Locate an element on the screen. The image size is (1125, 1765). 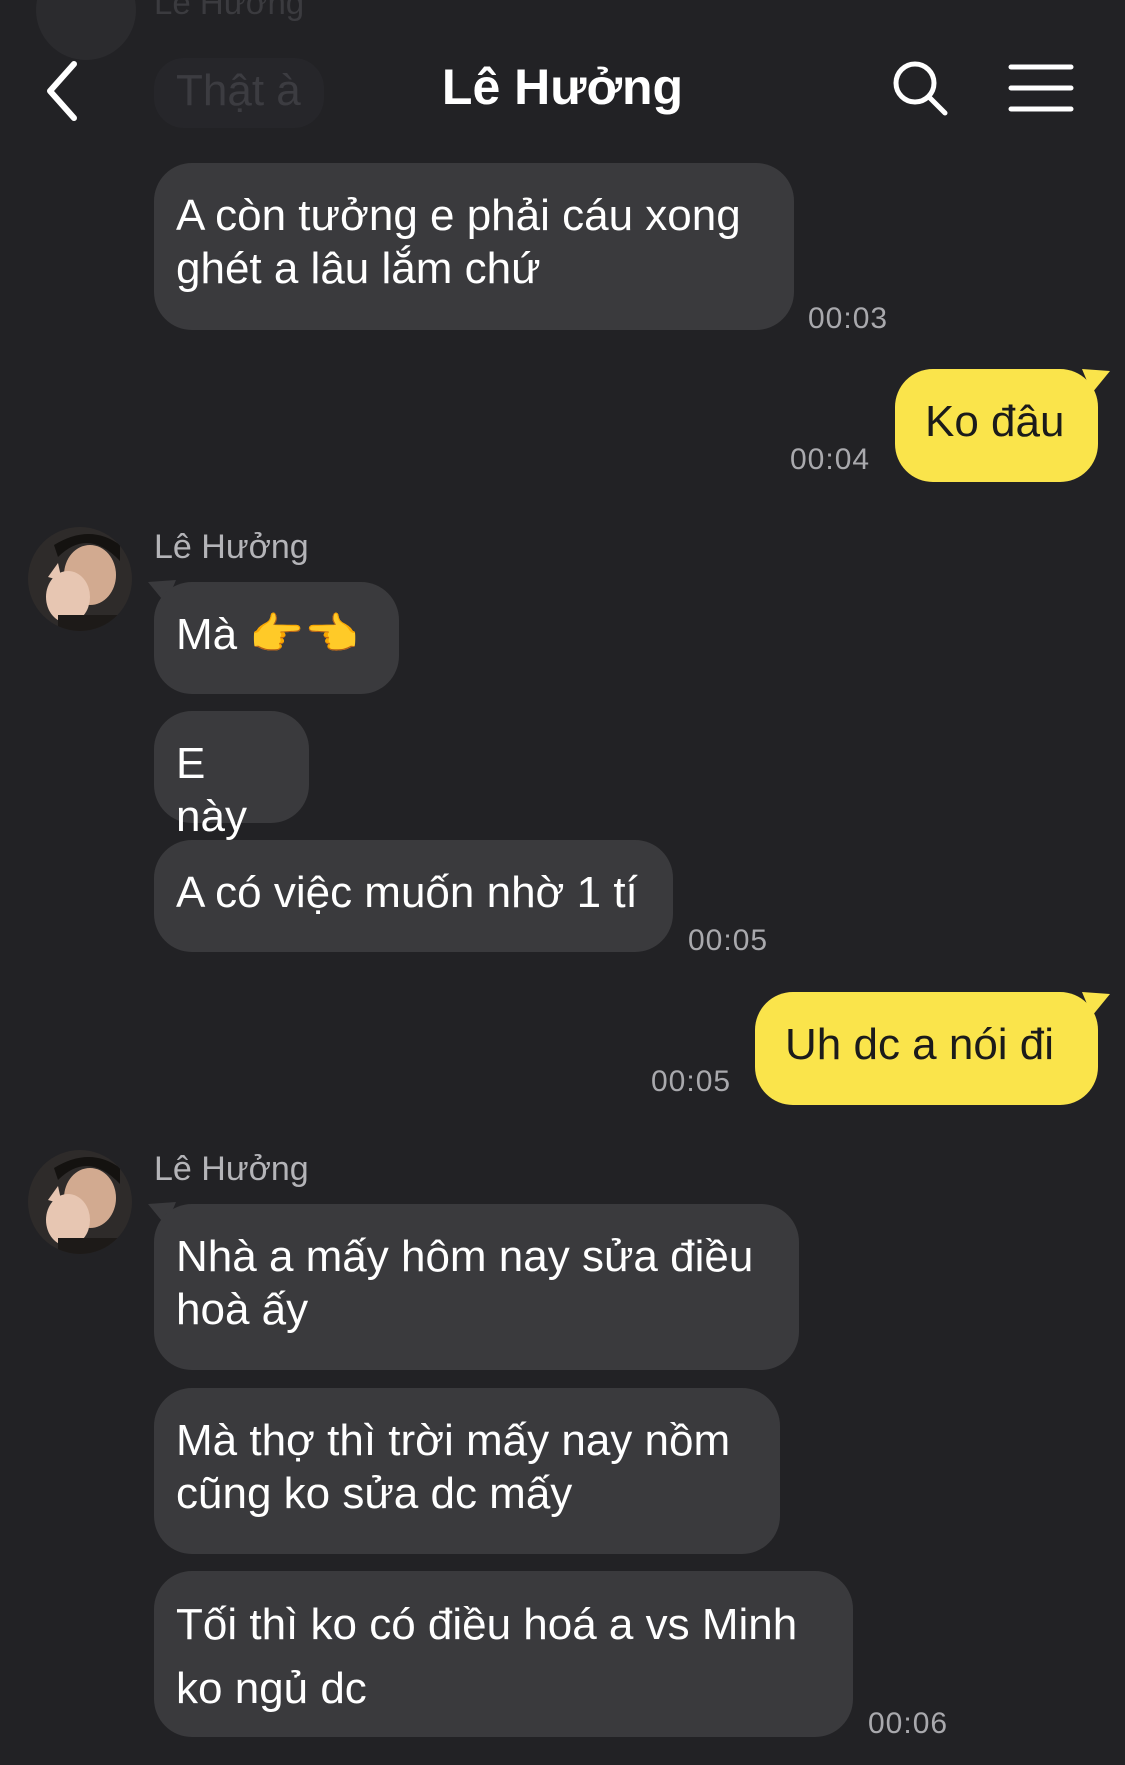
received-message-bubble: Nhà a mấy hôm nay sửa điều hoà ấy is located at coordinates (476, 1287).